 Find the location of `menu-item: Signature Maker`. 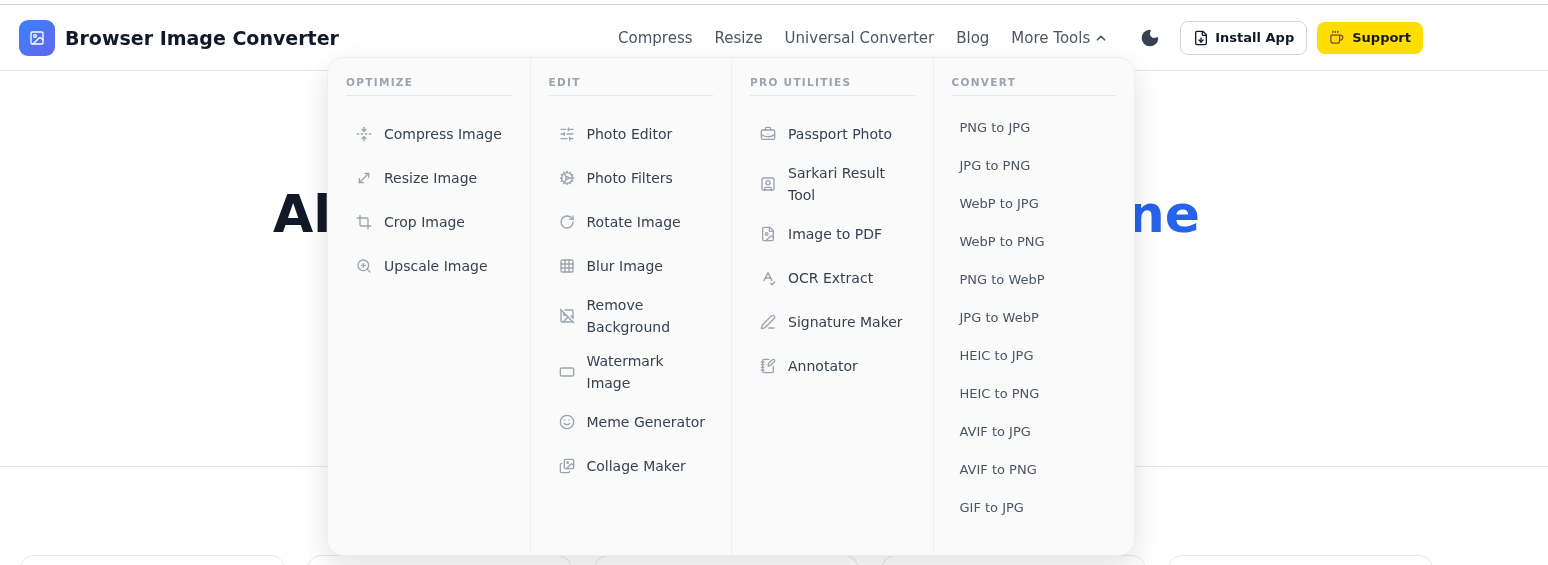

menu-item: Signature Maker is located at coordinates (832, 322).